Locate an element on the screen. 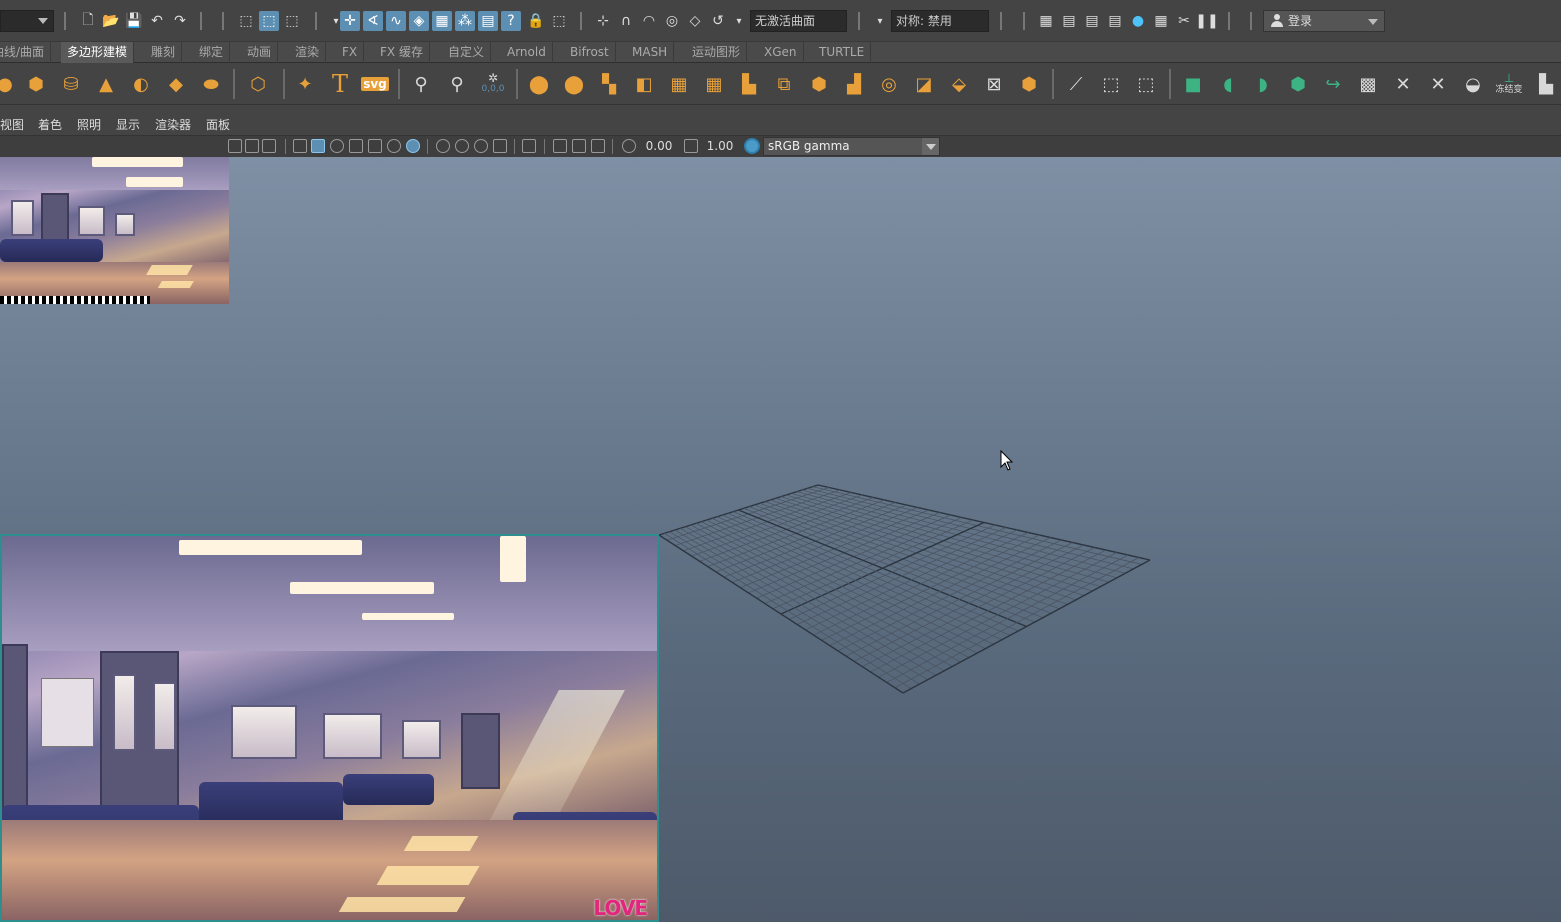 This screenshot has height=922, width=1561. shelf-tab-turtle: TURTLE is located at coordinates (842, 52).